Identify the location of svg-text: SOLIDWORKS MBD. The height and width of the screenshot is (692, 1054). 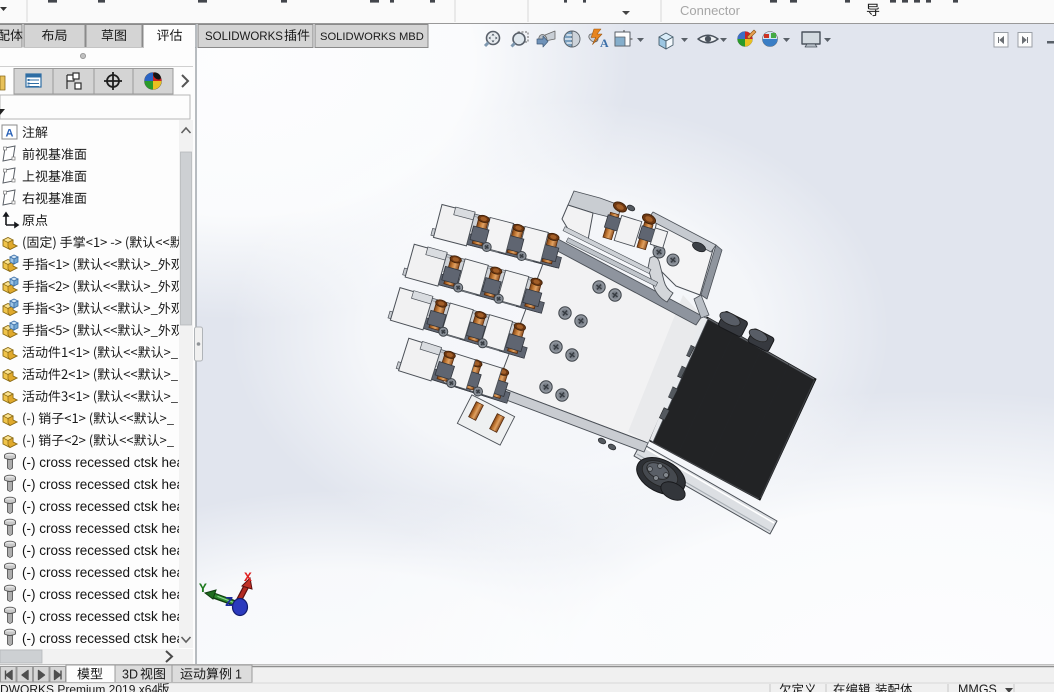
(372, 37).